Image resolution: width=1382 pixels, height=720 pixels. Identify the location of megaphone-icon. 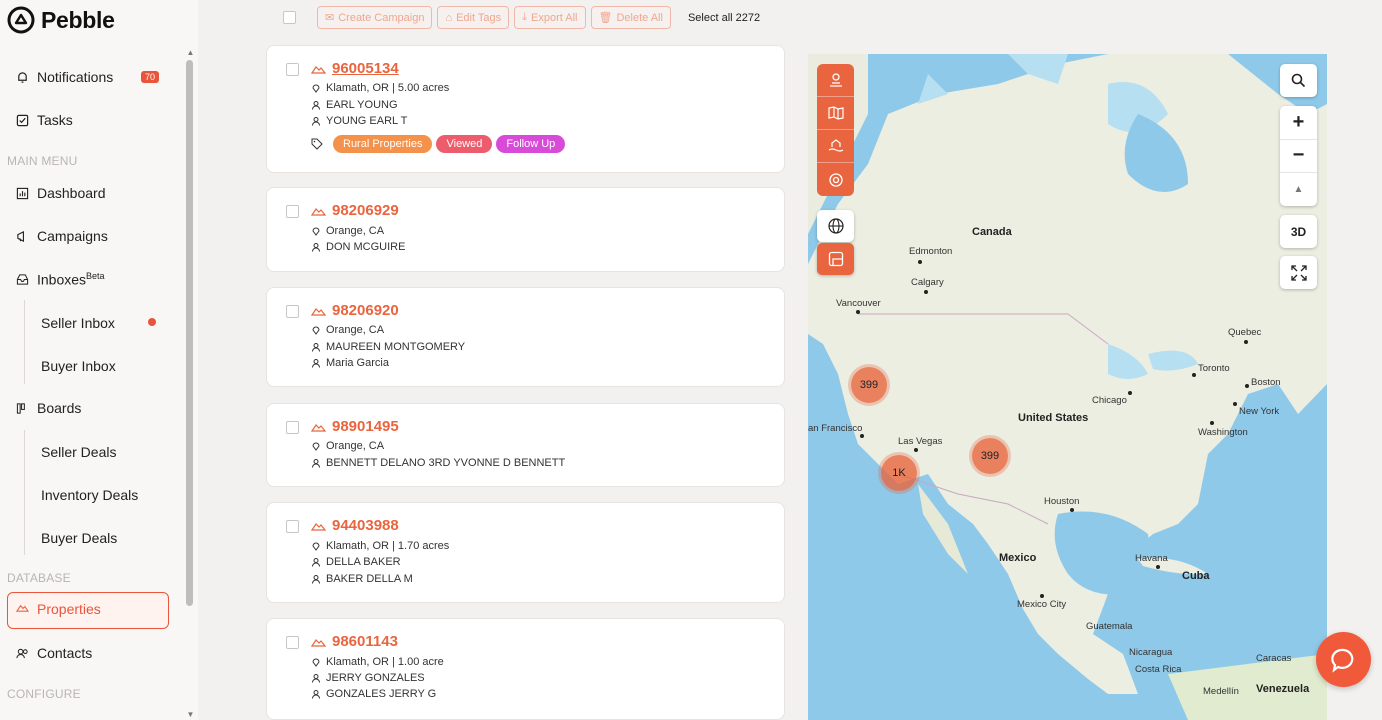
(22, 236).